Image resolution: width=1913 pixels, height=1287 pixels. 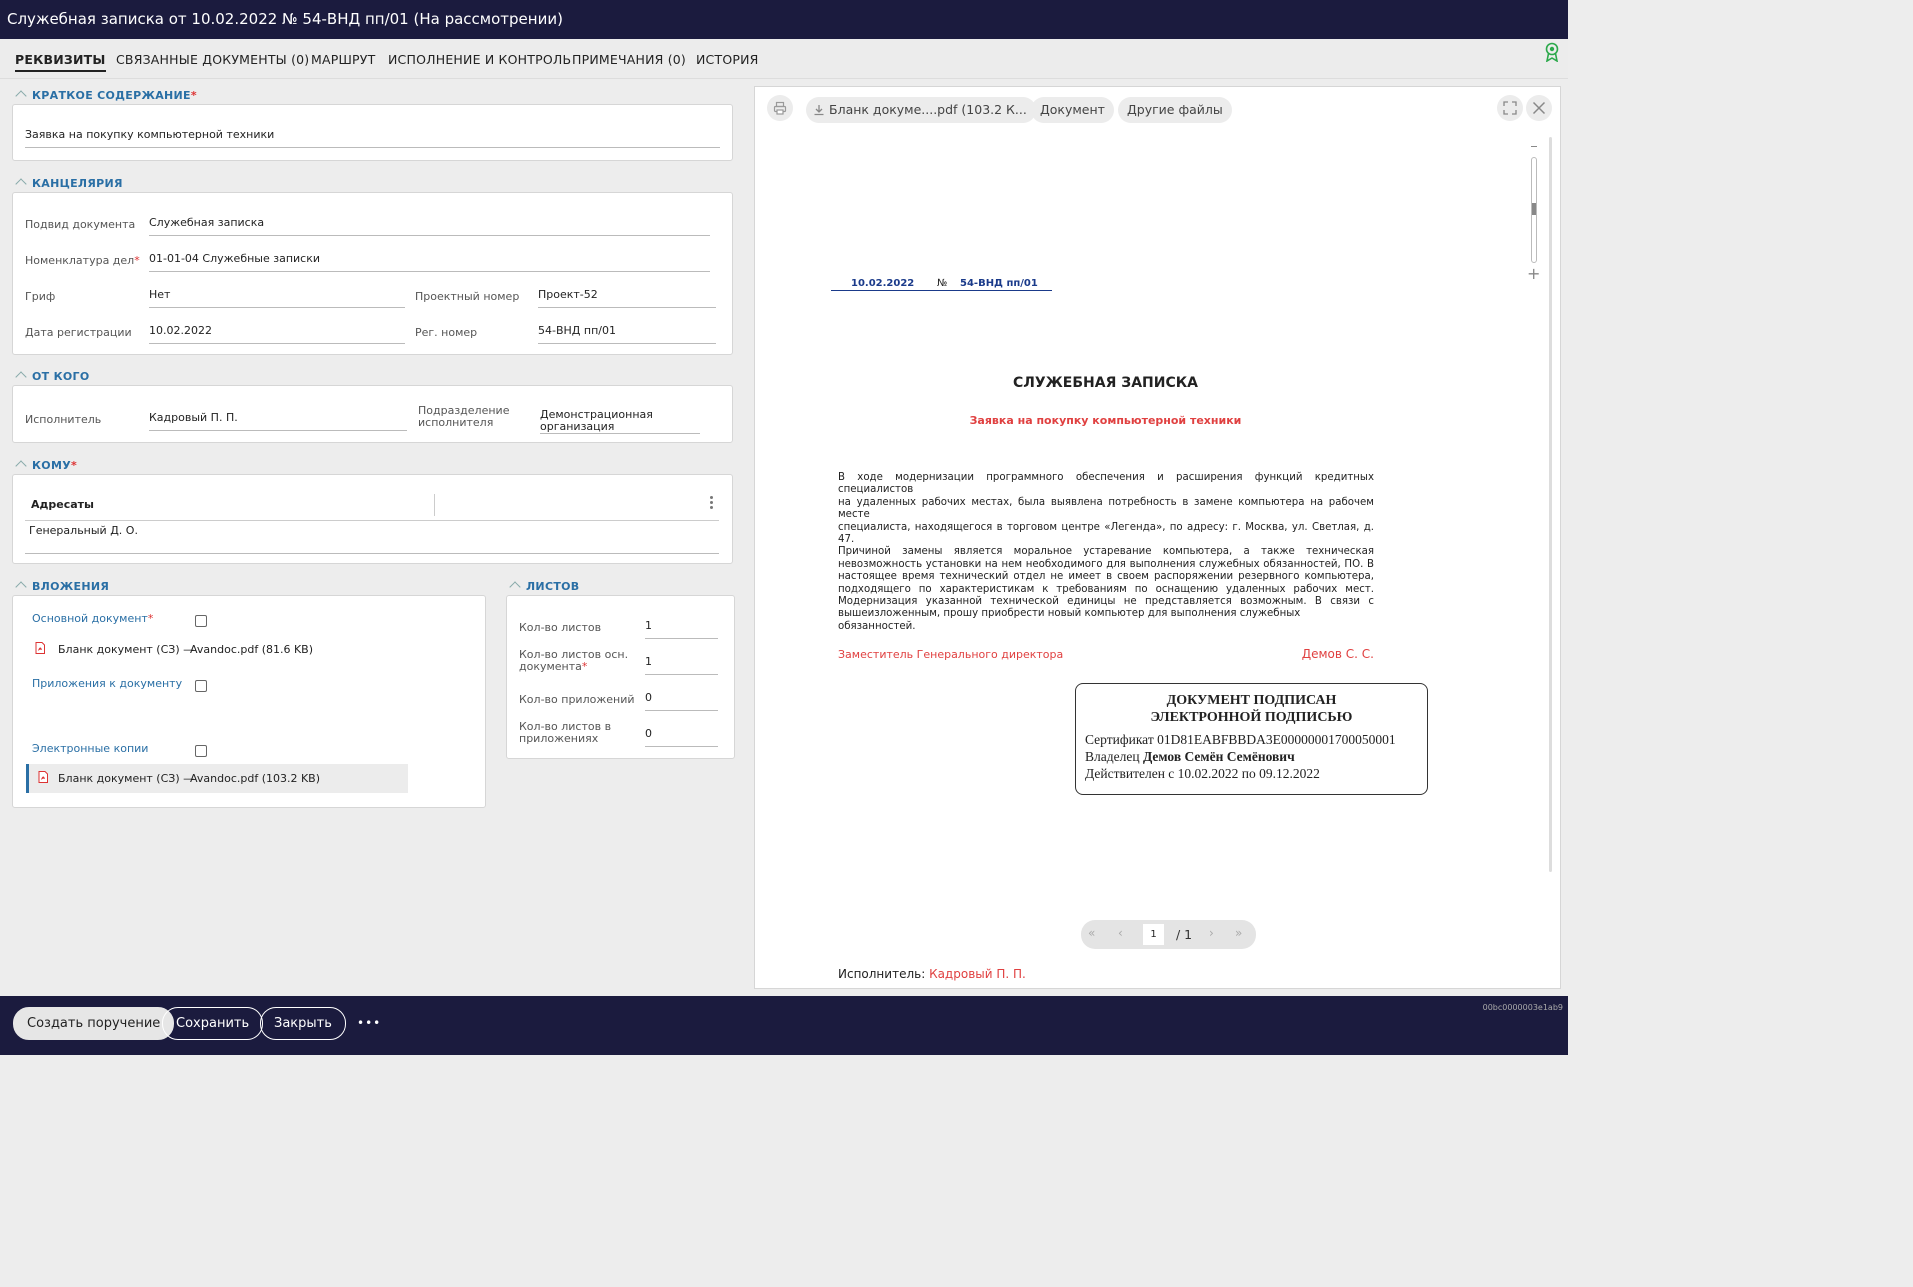 I want to click on page-number-input: 1, so click(x=1153, y=934).